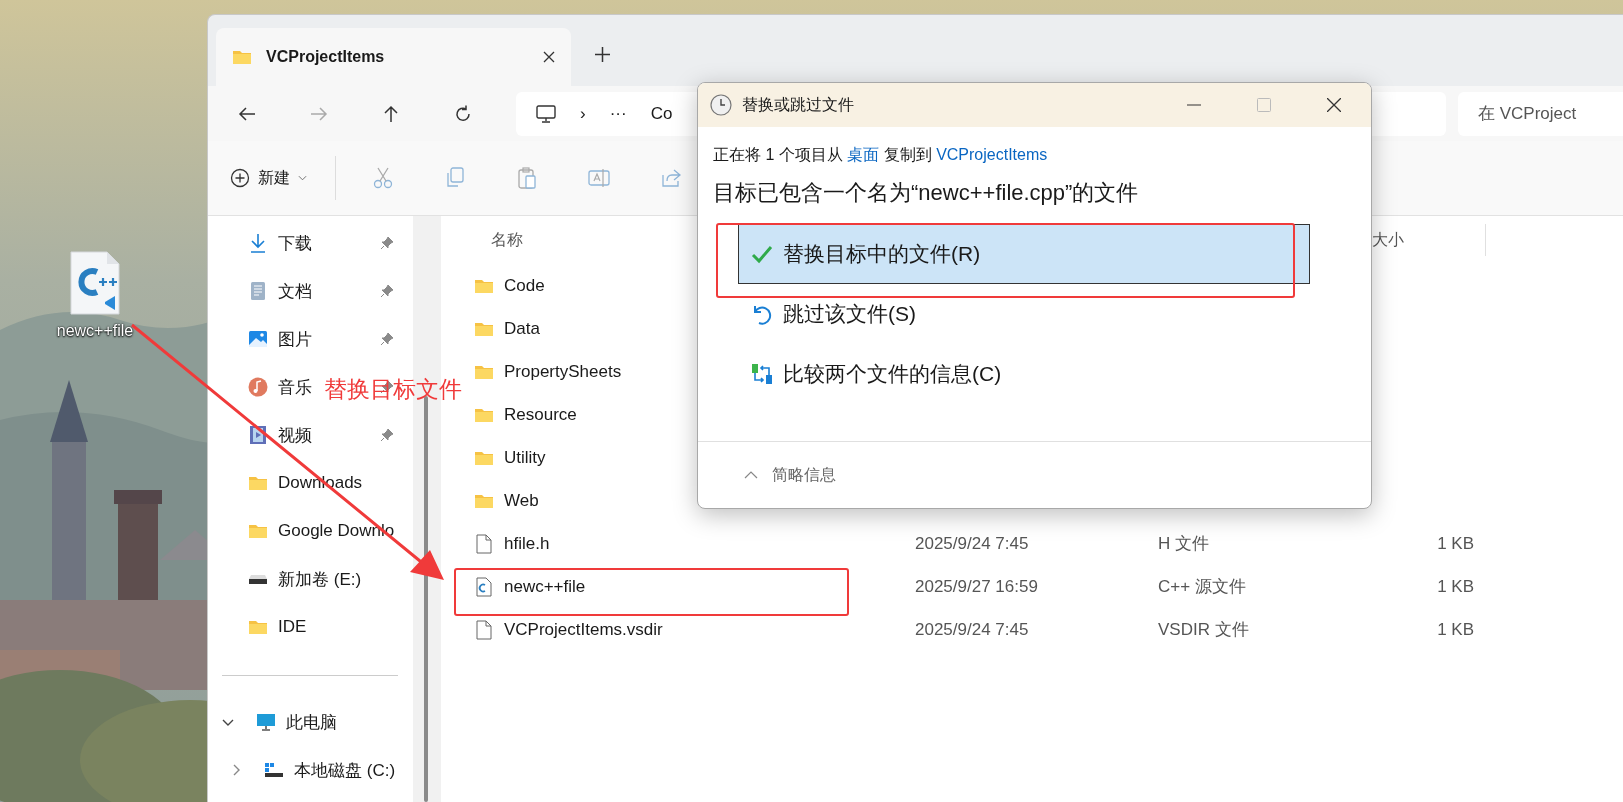 This screenshot has width=1623, height=802. What do you see at coordinates (1203, 630) in the screenshot?
I see `file-type: VSDIR 文件` at bounding box center [1203, 630].